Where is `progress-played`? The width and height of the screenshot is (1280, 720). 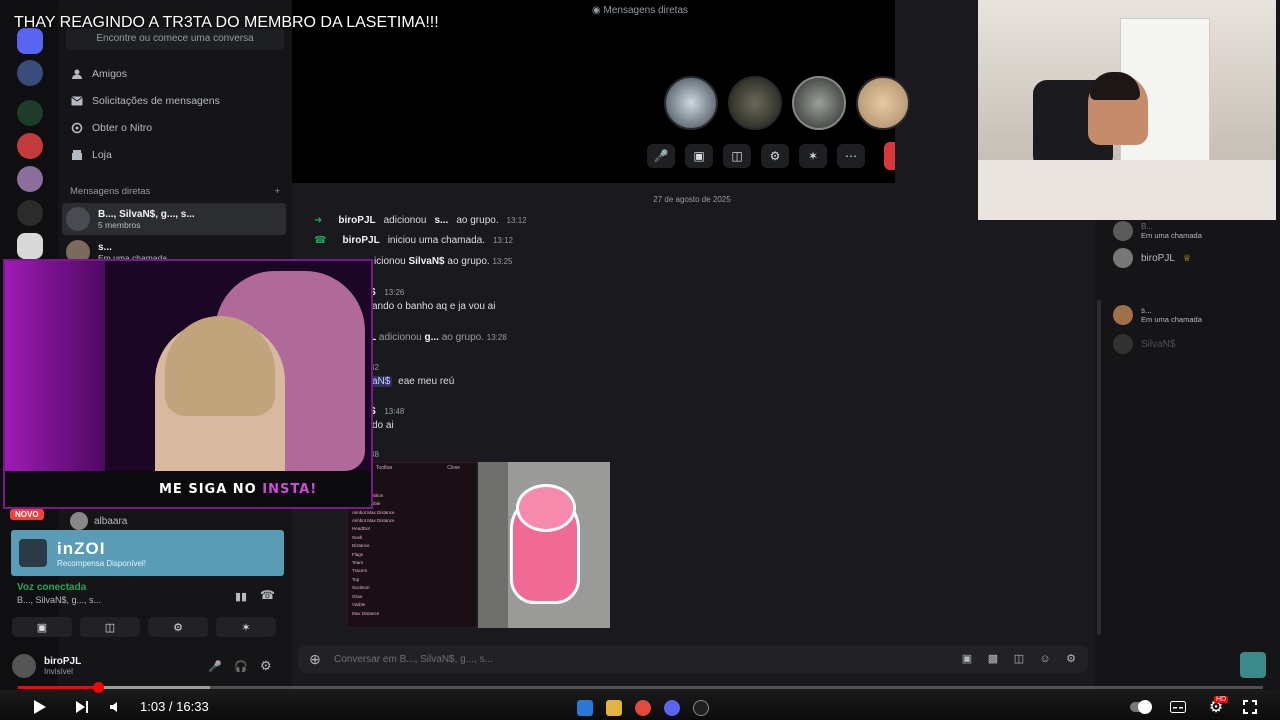 progress-played is located at coordinates (58, 687).